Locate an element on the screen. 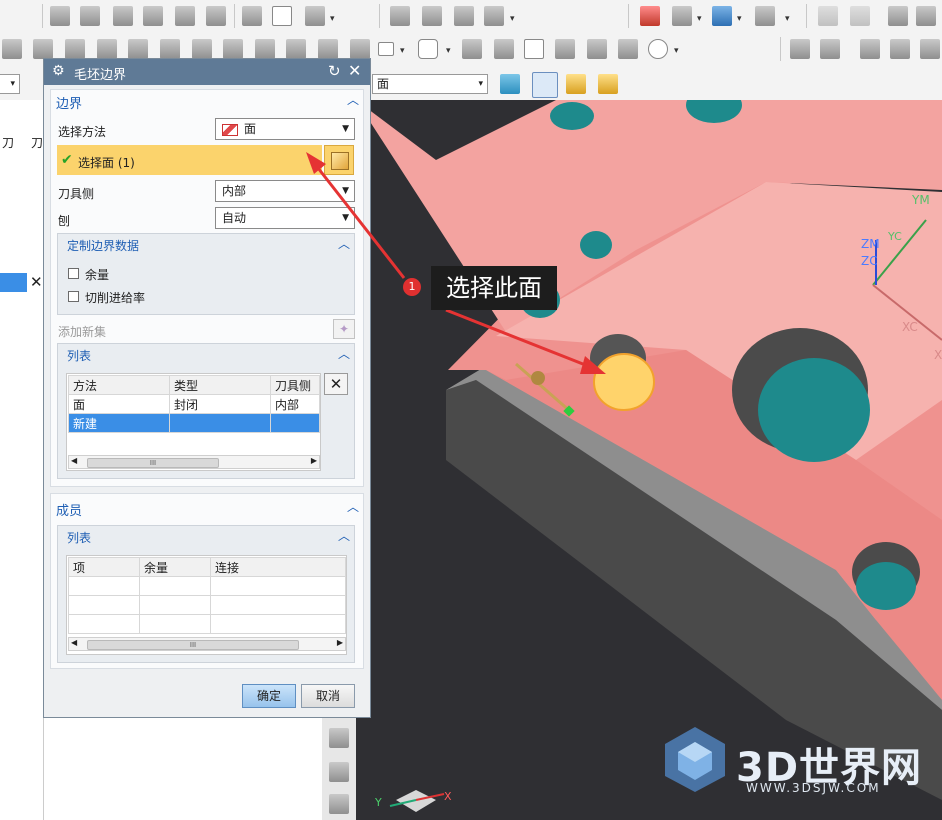 This screenshot has width=942, height=820. feedrate-checkbox is located at coordinates (73, 296).